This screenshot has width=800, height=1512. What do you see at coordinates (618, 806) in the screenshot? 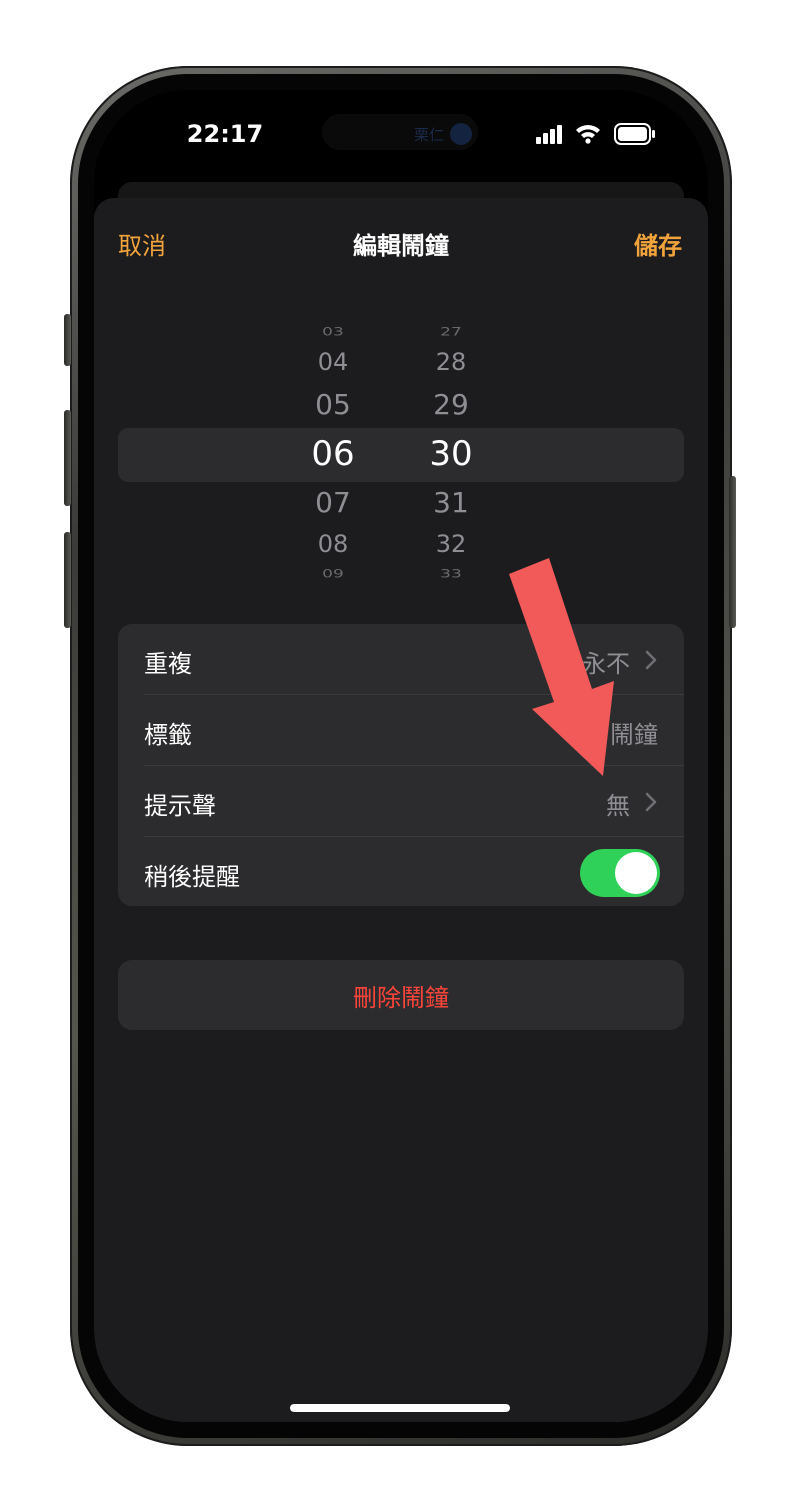
I see `sound-value: 無` at bounding box center [618, 806].